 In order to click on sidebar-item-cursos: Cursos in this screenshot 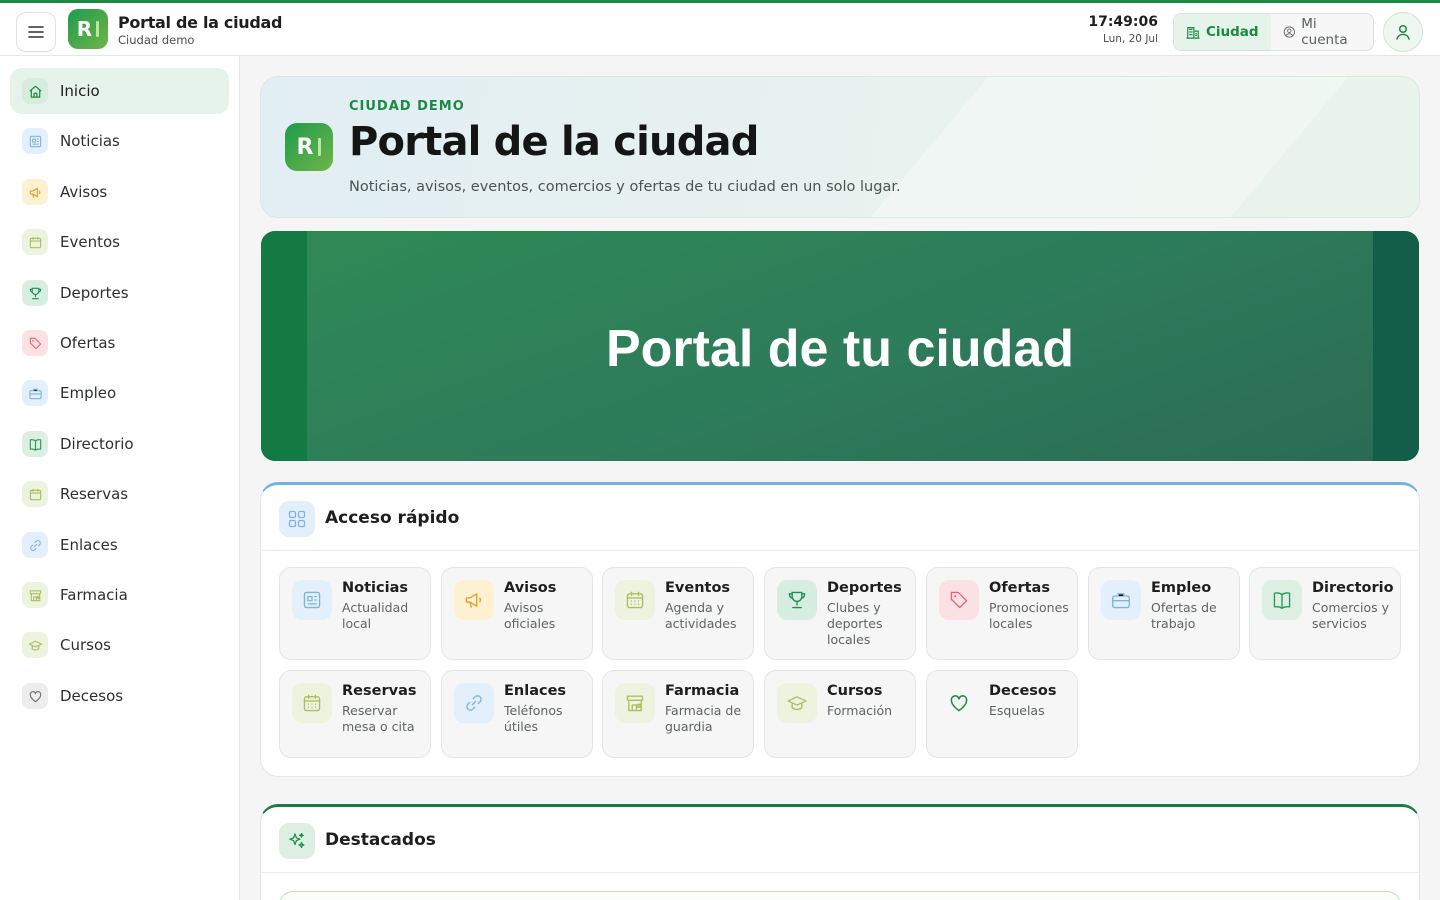, I will do `click(119, 645)`.